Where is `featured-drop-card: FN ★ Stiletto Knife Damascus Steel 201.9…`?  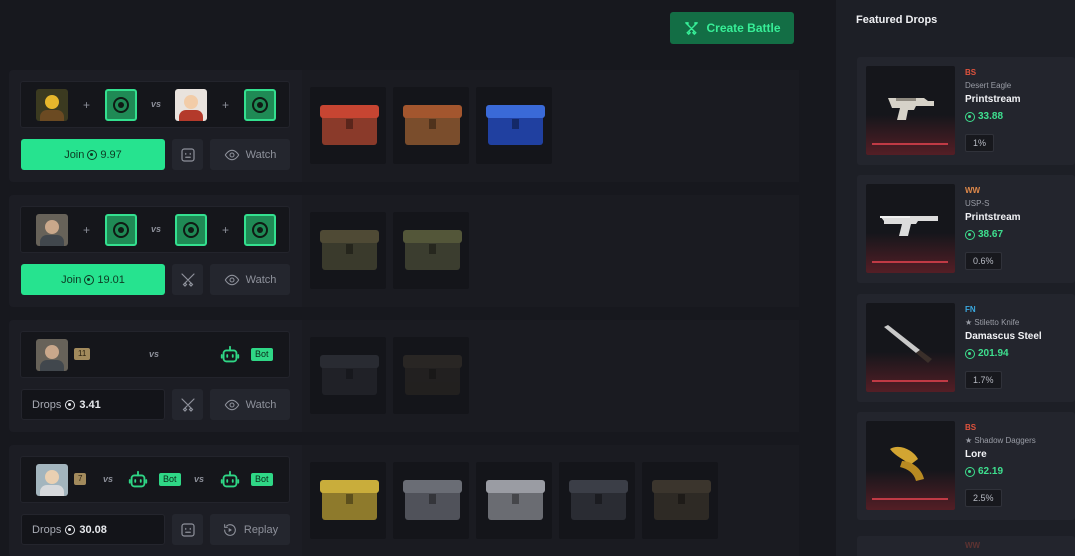 featured-drop-card: FN ★ Stiletto Knife Damascus Steel 201.9… is located at coordinates (966, 348).